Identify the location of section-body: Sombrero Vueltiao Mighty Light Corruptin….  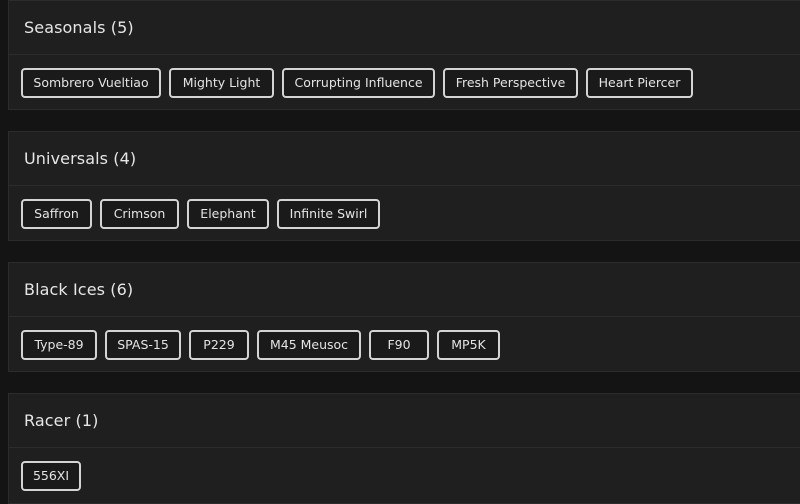
(404, 82).